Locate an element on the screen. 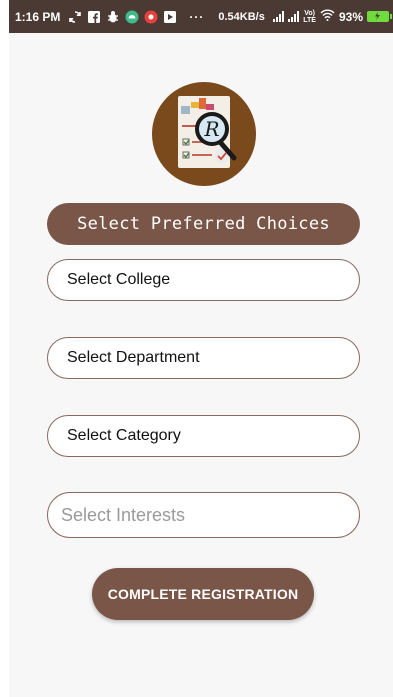 The height and width of the screenshot is (697, 393). sync-icon is located at coordinates (75, 17).